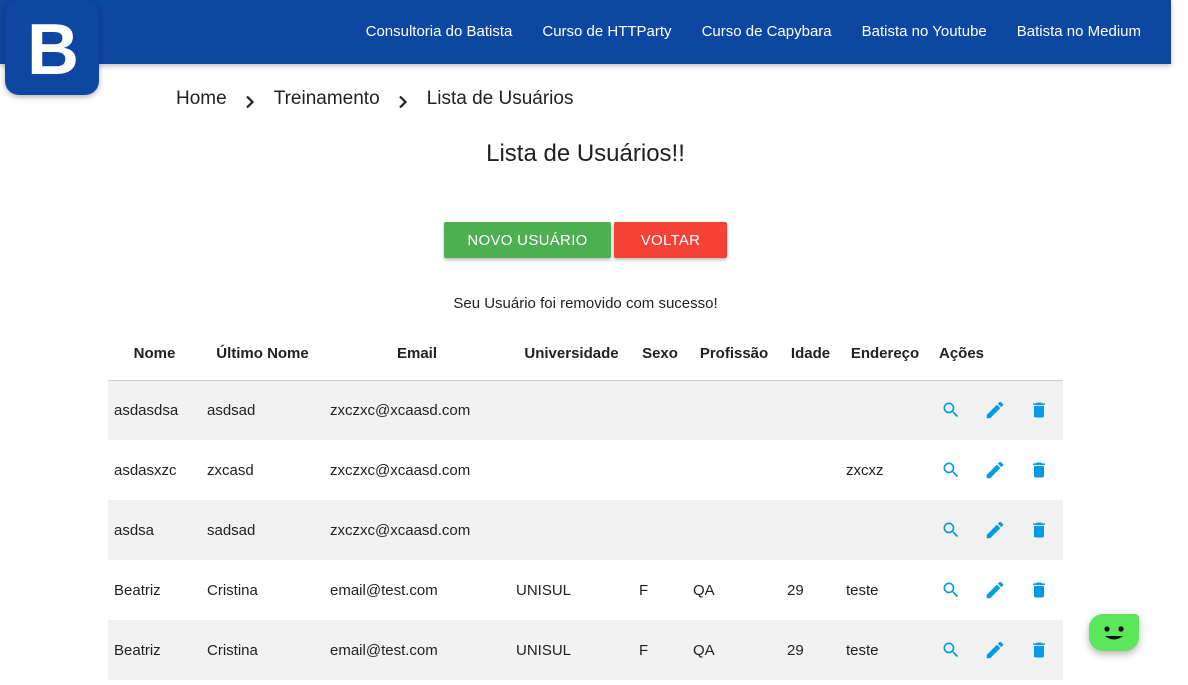 This screenshot has height=685, width=1188. Describe the element at coordinates (146, 410) in the screenshot. I see `cell-nome: asdasdsa` at that location.